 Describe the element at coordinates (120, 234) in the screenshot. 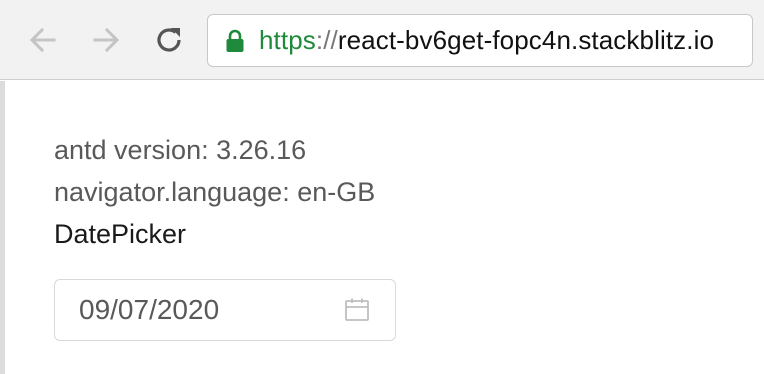

I see `component-label: DatePicker` at that location.